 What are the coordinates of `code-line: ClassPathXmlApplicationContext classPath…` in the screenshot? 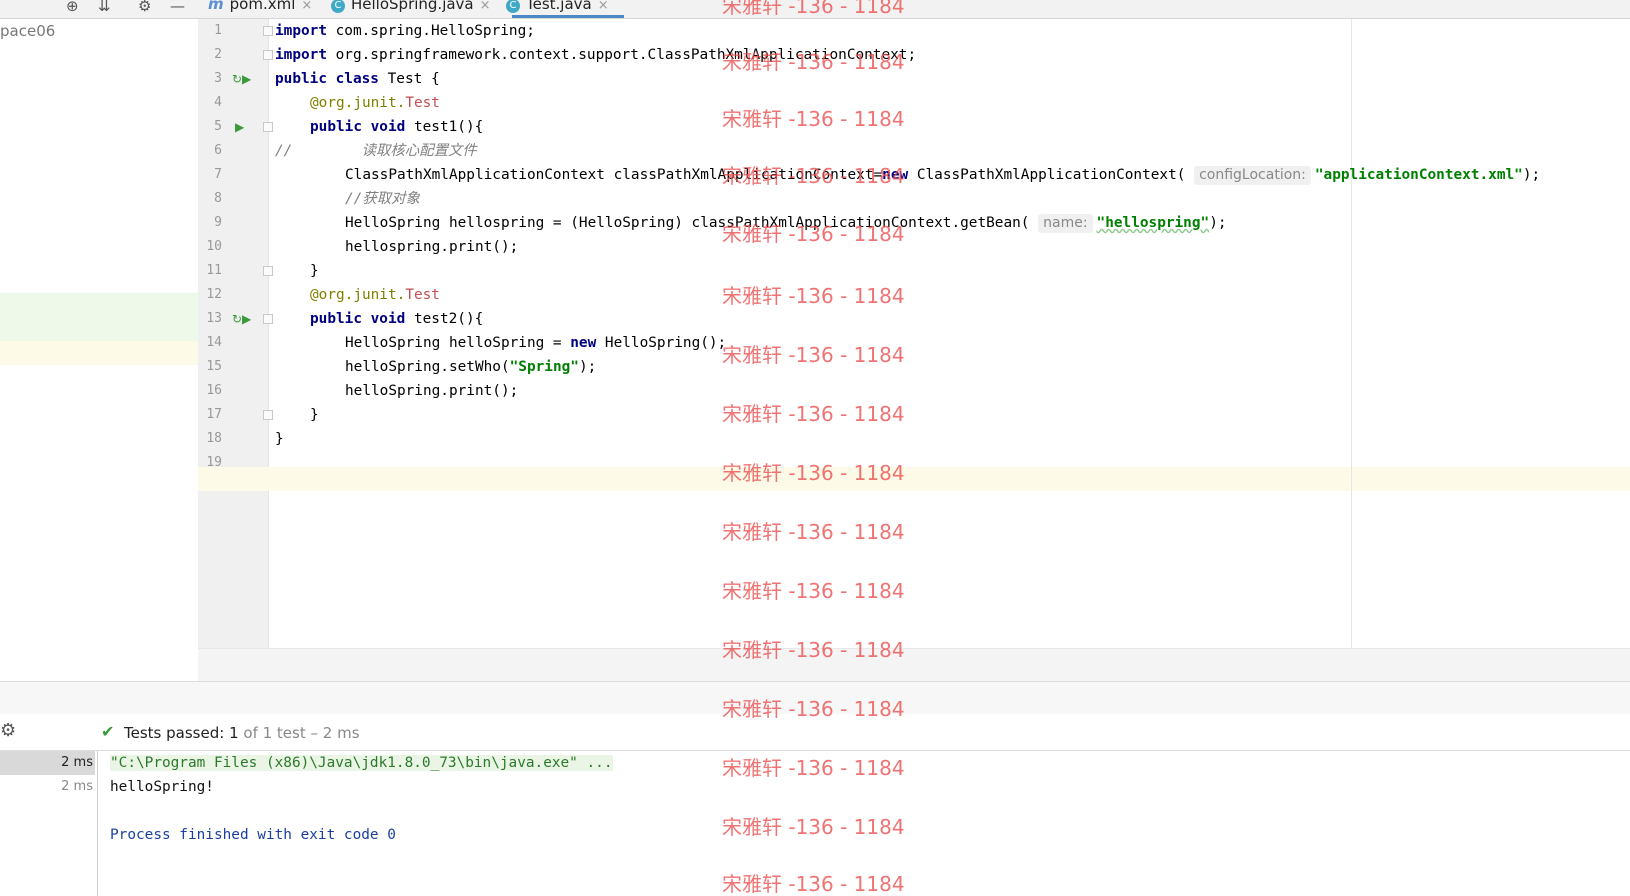 It's located at (907, 175).